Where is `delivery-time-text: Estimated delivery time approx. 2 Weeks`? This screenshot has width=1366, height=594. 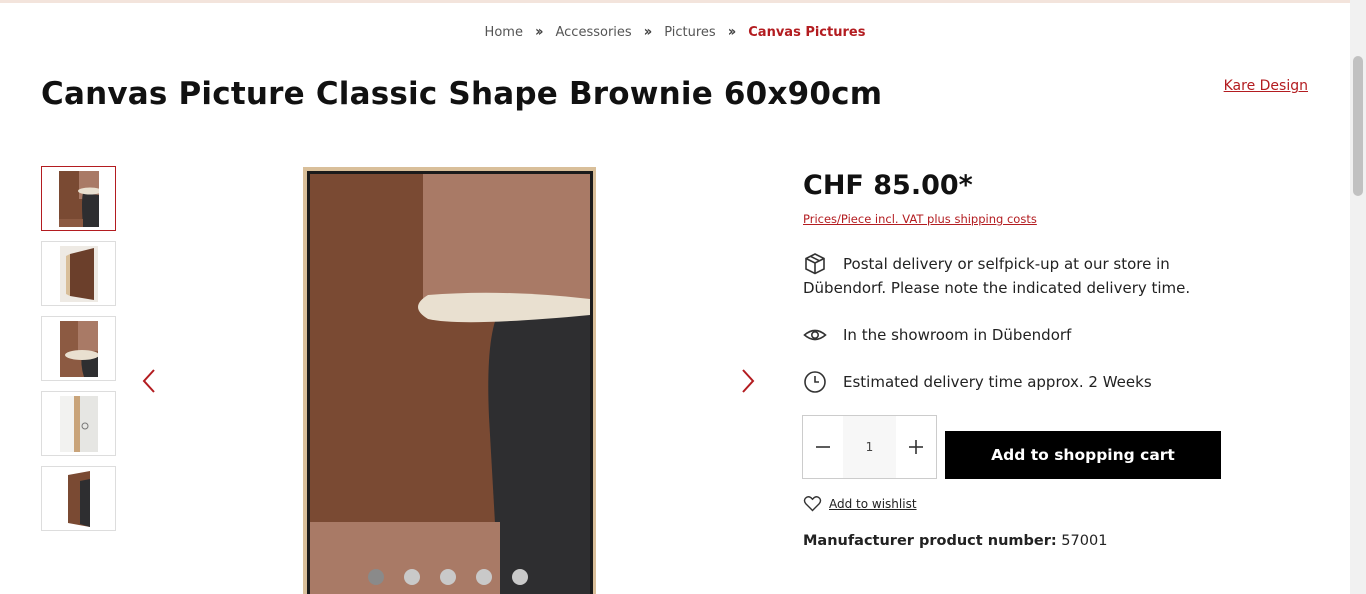 delivery-time-text: Estimated delivery time approx. 2 Weeks is located at coordinates (997, 382).